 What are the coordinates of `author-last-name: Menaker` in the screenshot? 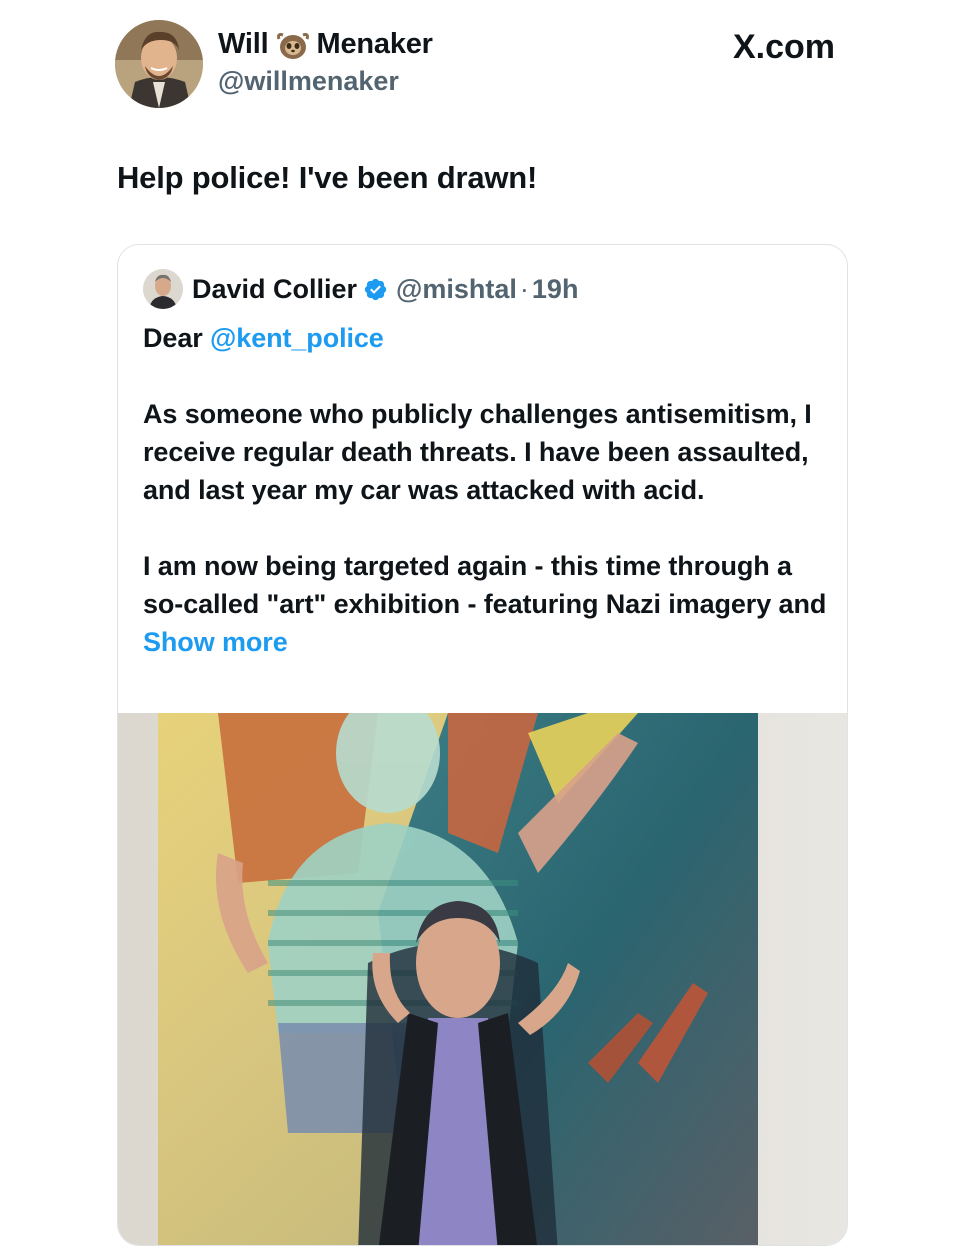 It's located at (374, 44).